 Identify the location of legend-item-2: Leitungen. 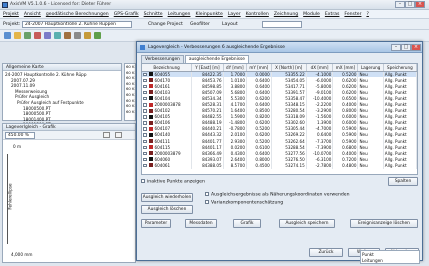
(372, 260).